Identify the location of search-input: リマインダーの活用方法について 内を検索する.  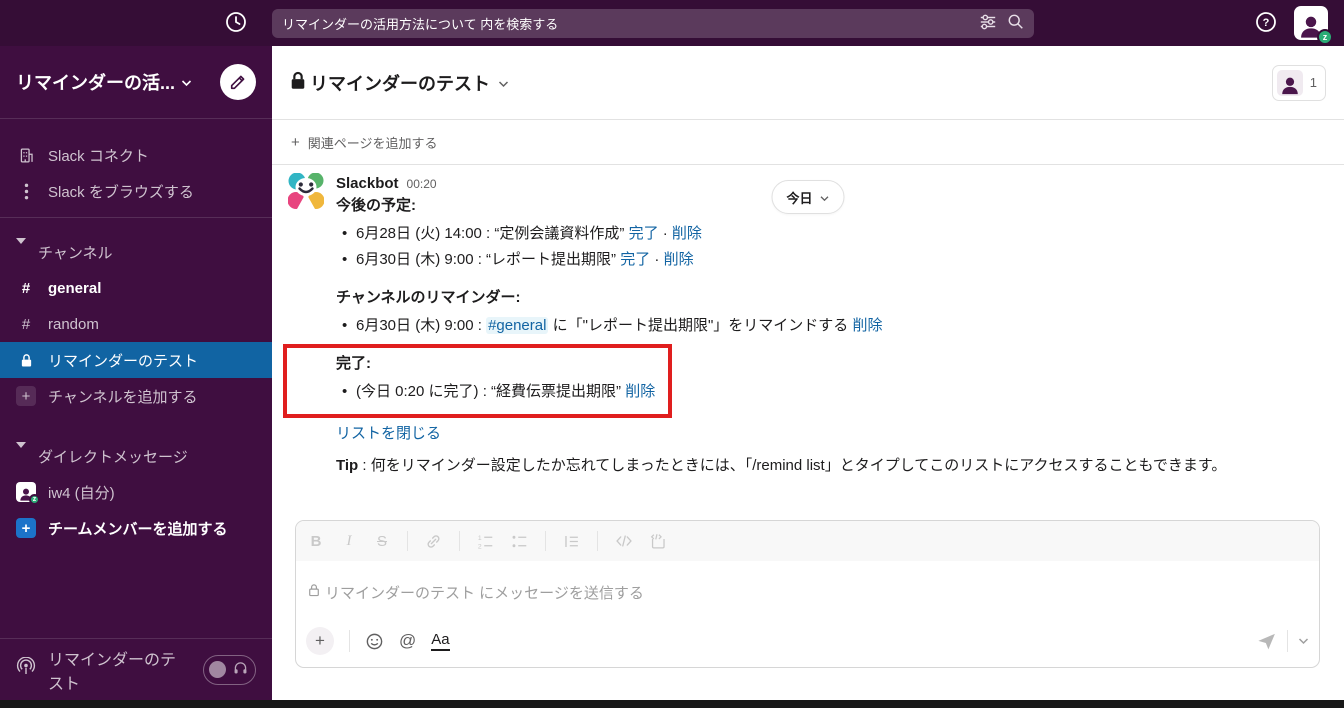
(653, 23).